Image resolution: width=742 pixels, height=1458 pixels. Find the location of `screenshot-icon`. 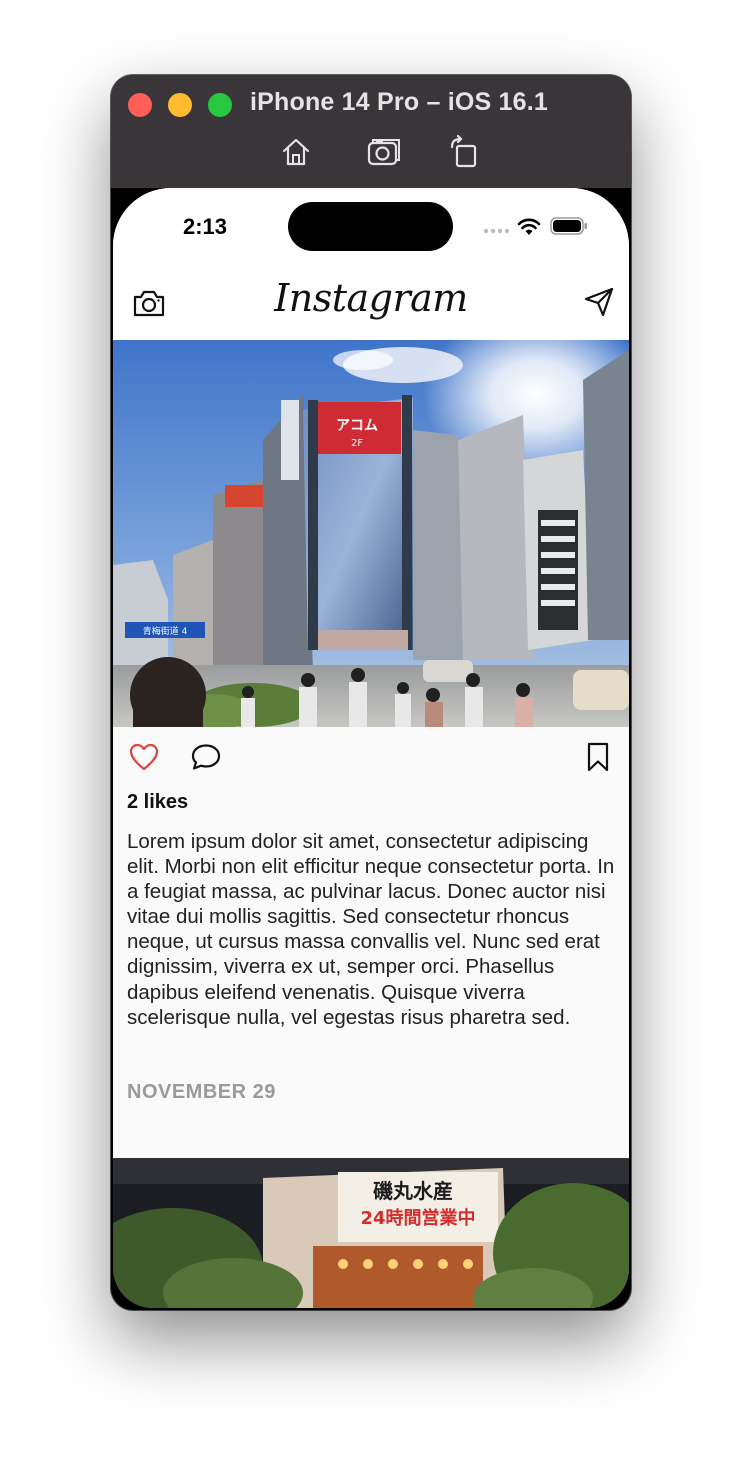

screenshot-icon is located at coordinates (384, 152).